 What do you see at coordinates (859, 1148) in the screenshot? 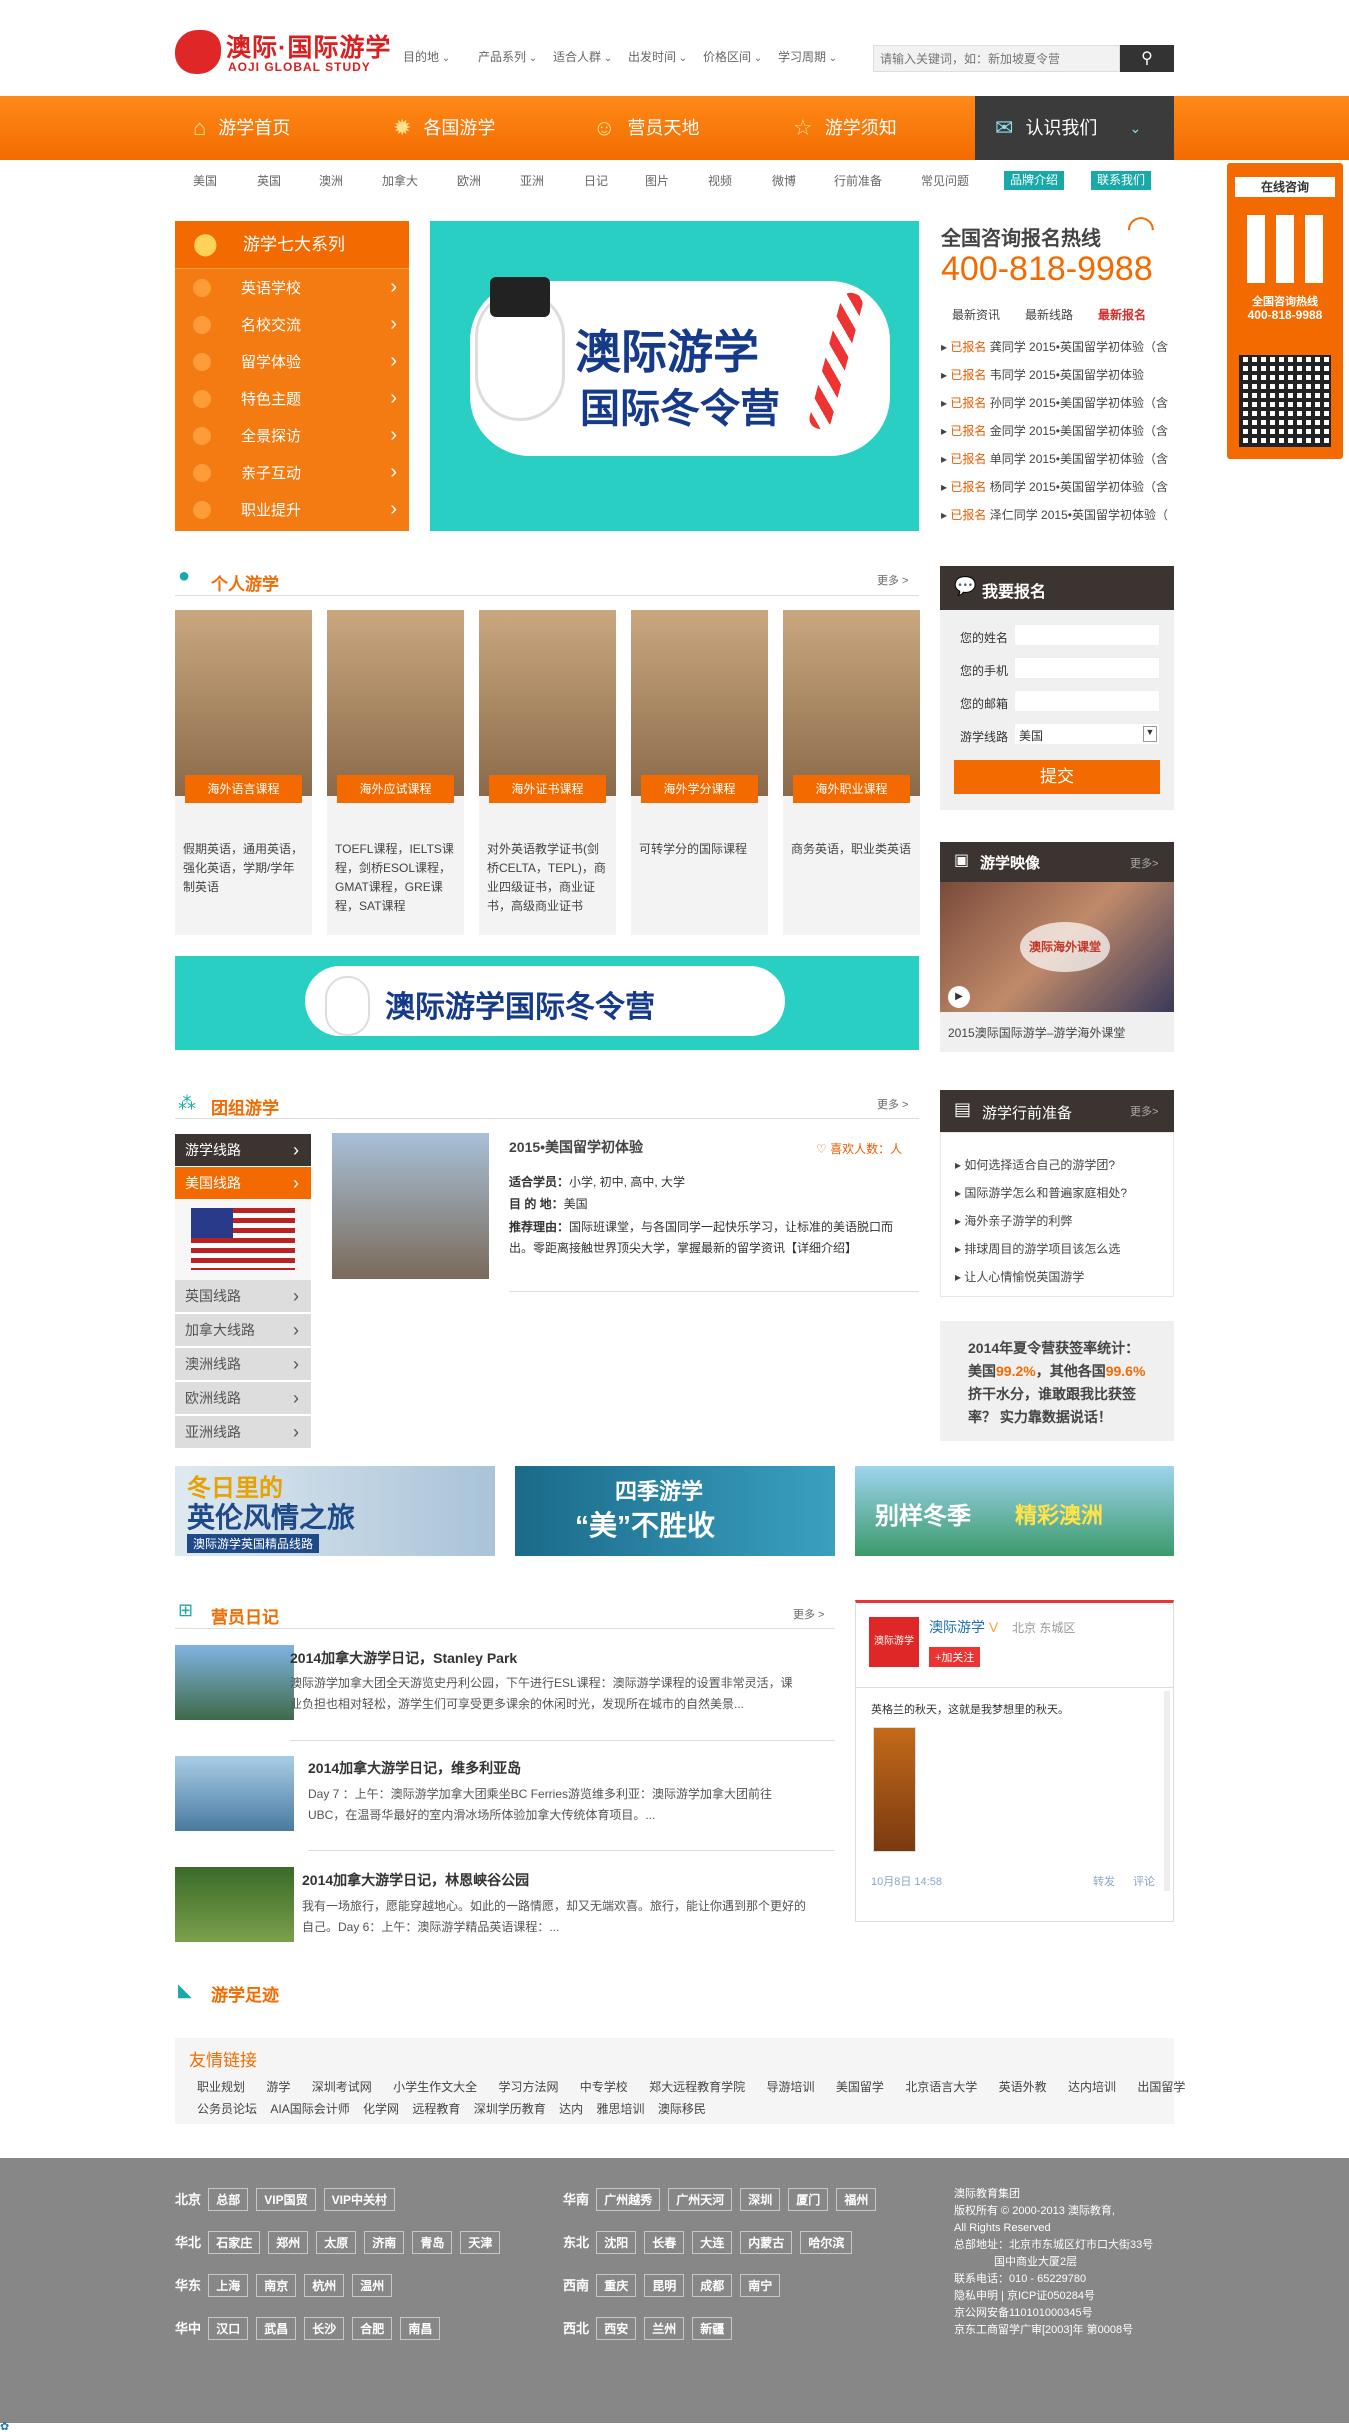
I see `likes-count: ♡ 喜欢人数：人` at bounding box center [859, 1148].